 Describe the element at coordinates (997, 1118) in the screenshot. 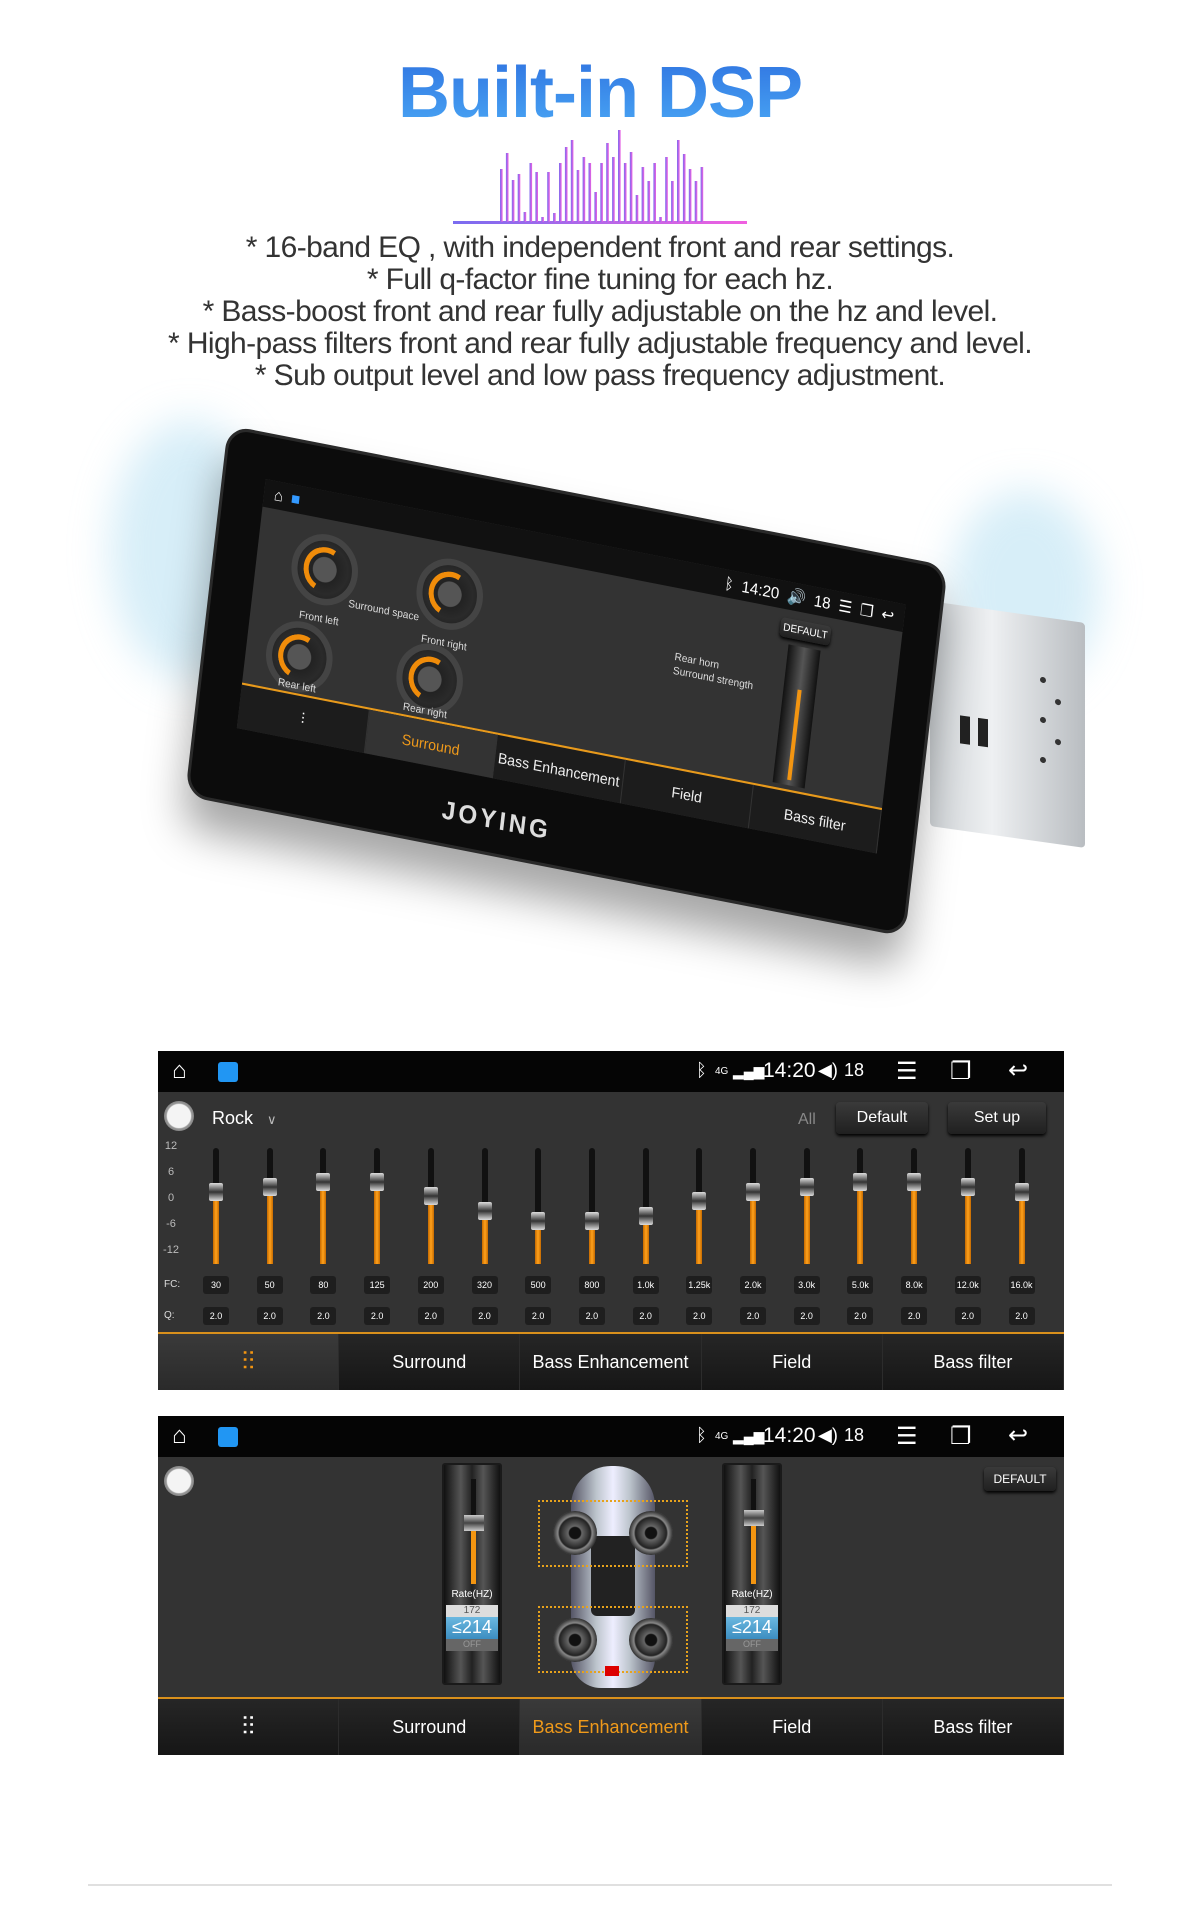

I see `setup-button: Set up` at that location.